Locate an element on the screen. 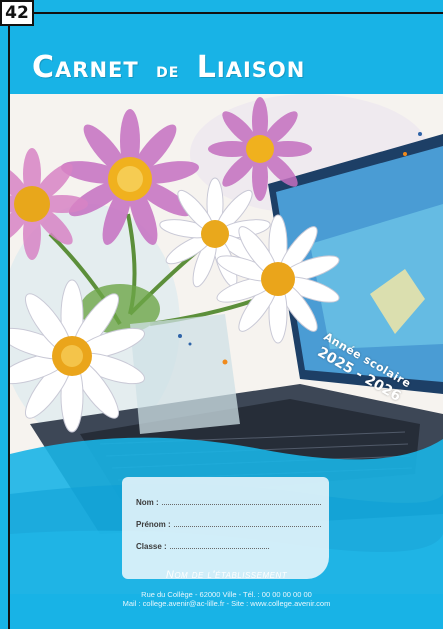  name-field is located at coordinates (241, 501).